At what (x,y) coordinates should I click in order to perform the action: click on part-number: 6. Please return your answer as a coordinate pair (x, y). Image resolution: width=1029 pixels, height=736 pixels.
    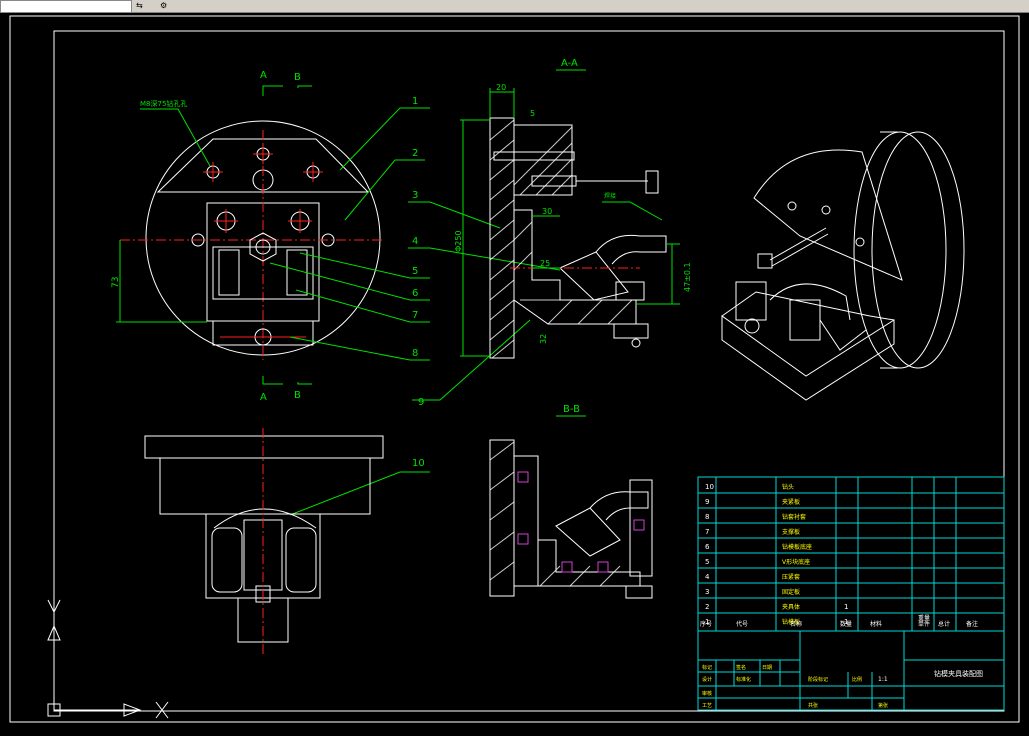
    Looking at the image, I should click on (415, 293).